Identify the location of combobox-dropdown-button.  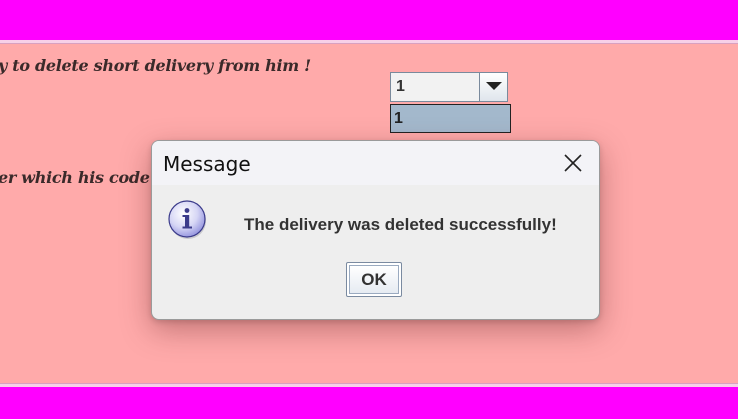
(493, 87).